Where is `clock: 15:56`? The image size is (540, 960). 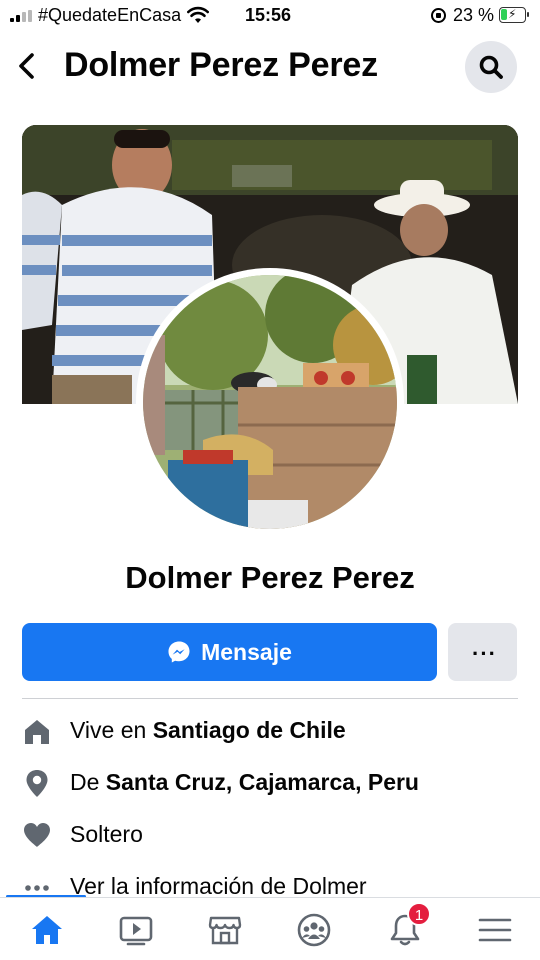 clock: 15:56 is located at coordinates (268, 15).